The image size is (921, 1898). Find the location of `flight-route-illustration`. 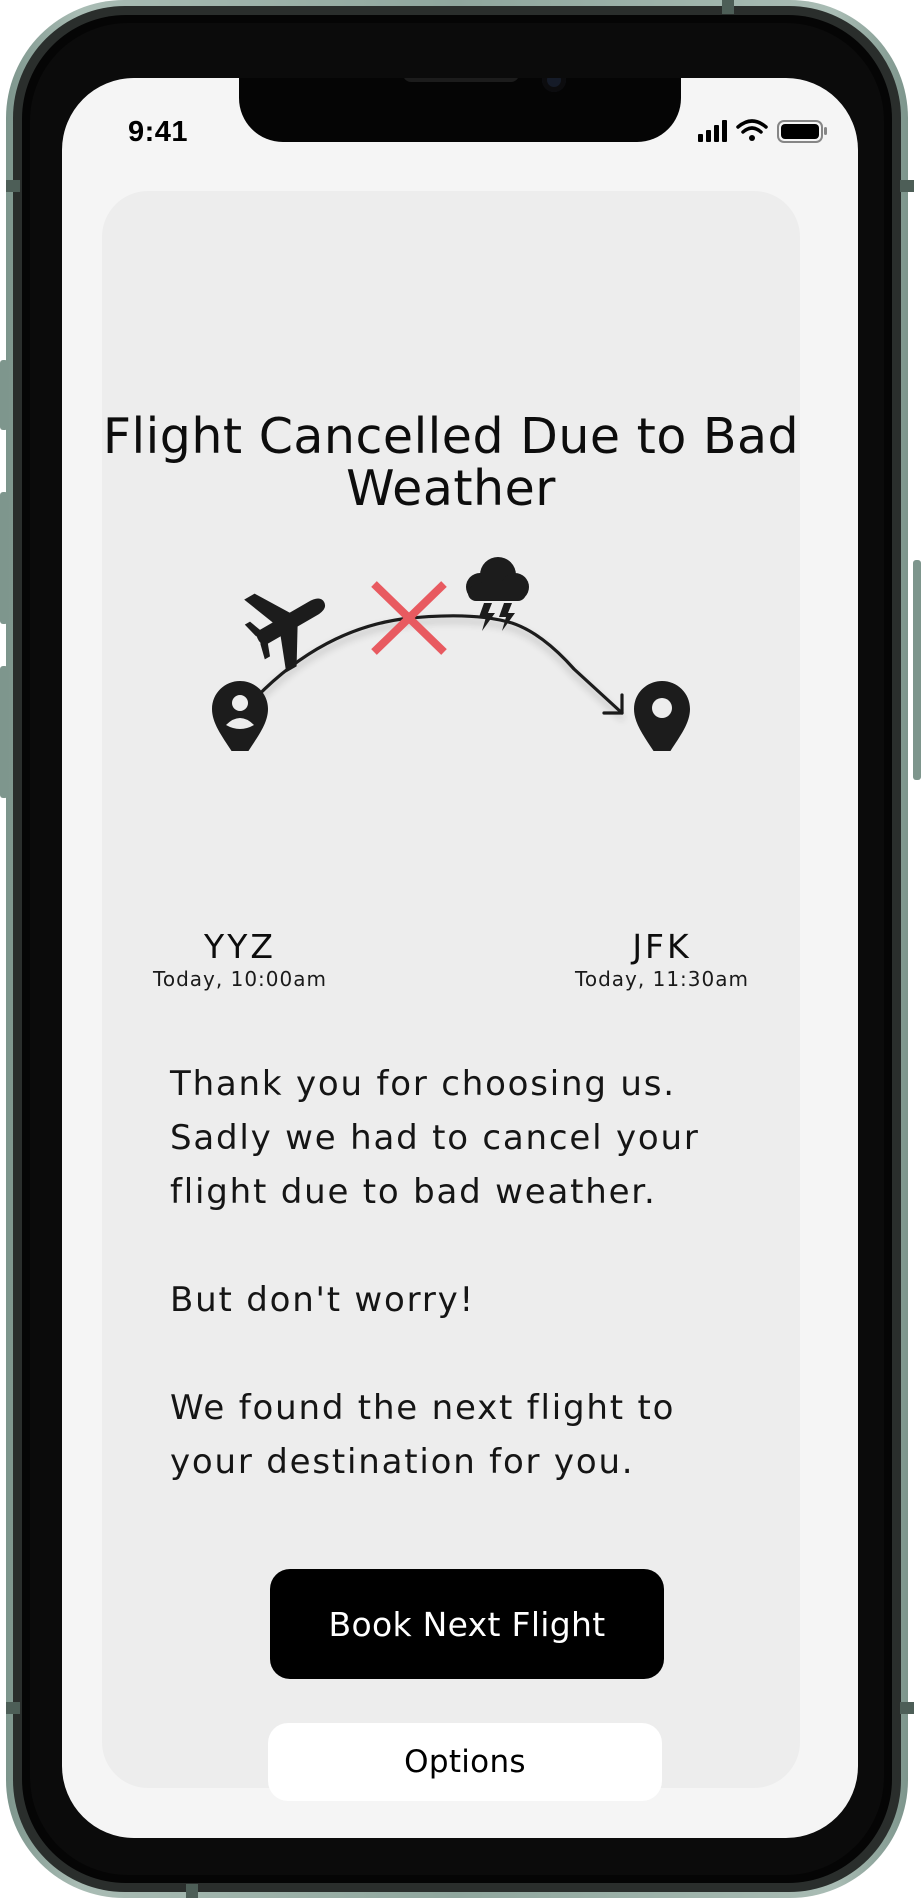

flight-route-illustration is located at coordinates (451, 654).